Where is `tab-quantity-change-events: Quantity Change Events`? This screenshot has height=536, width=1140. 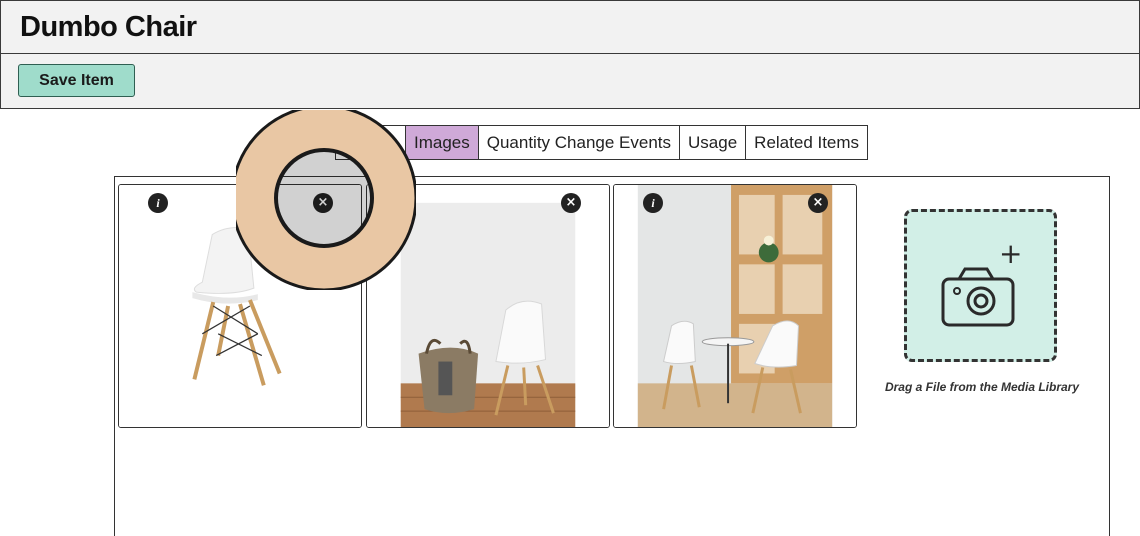
tab-quantity-change-events: Quantity Change Events is located at coordinates (579, 142).